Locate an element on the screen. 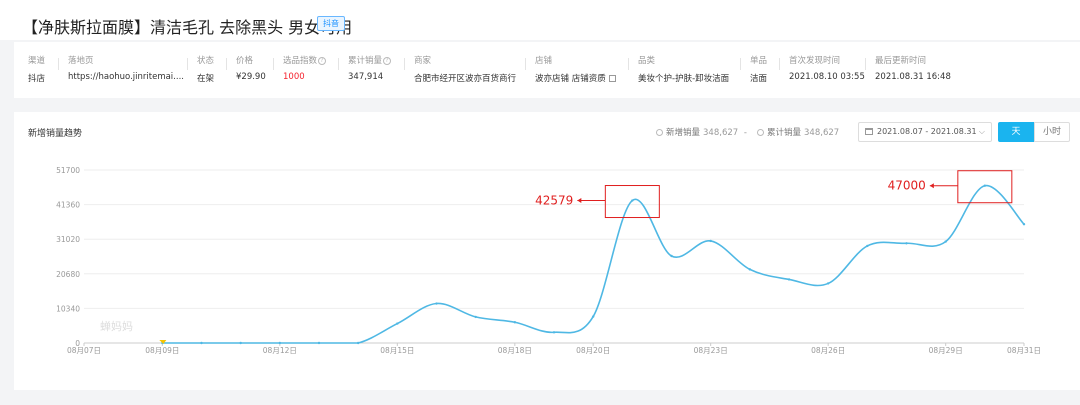 This screenshot has width=1080, height=405. x-tick-label: 08月18日 is located at coordinates (515, 350).